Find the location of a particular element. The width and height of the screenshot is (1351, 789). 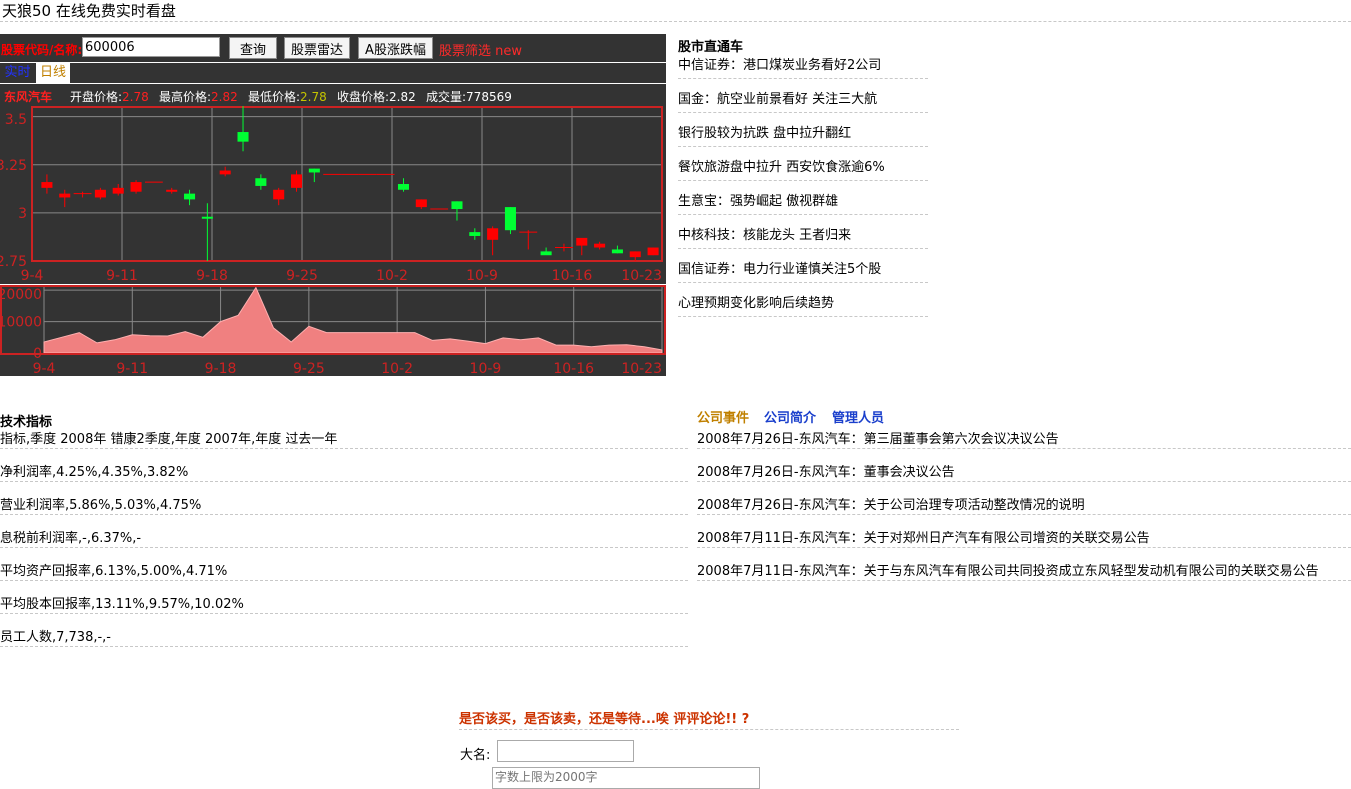

tech-row: 息税前利润率,-,6.37%,- is located at coordinates (344, 539).